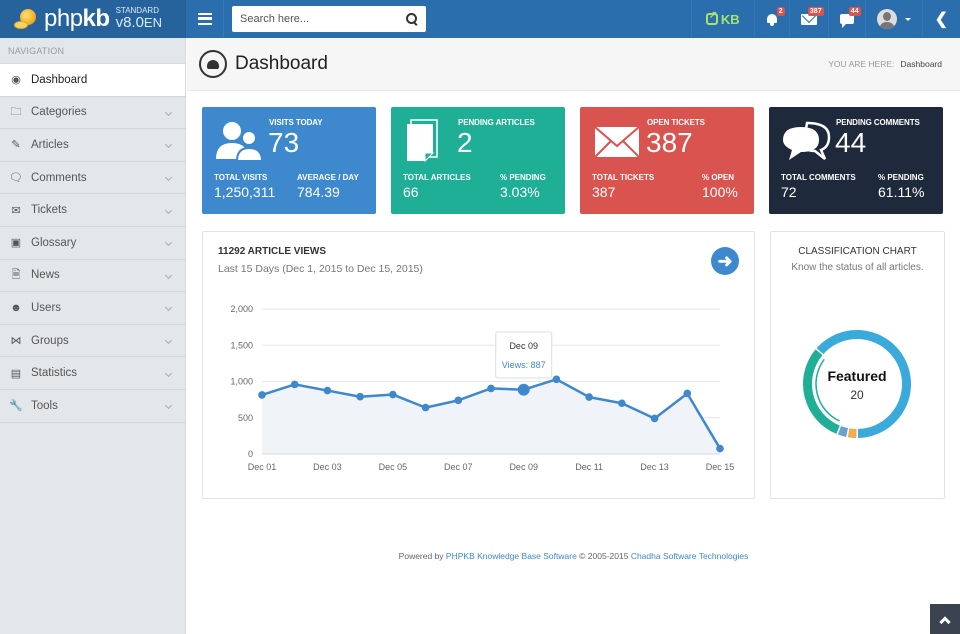 The width and height of the screenshot is (960, 634). Describe the element at coordinates (92, 406) in the screenshot. I see `sidebar-item-tools: 🔧 Tools` at that location.